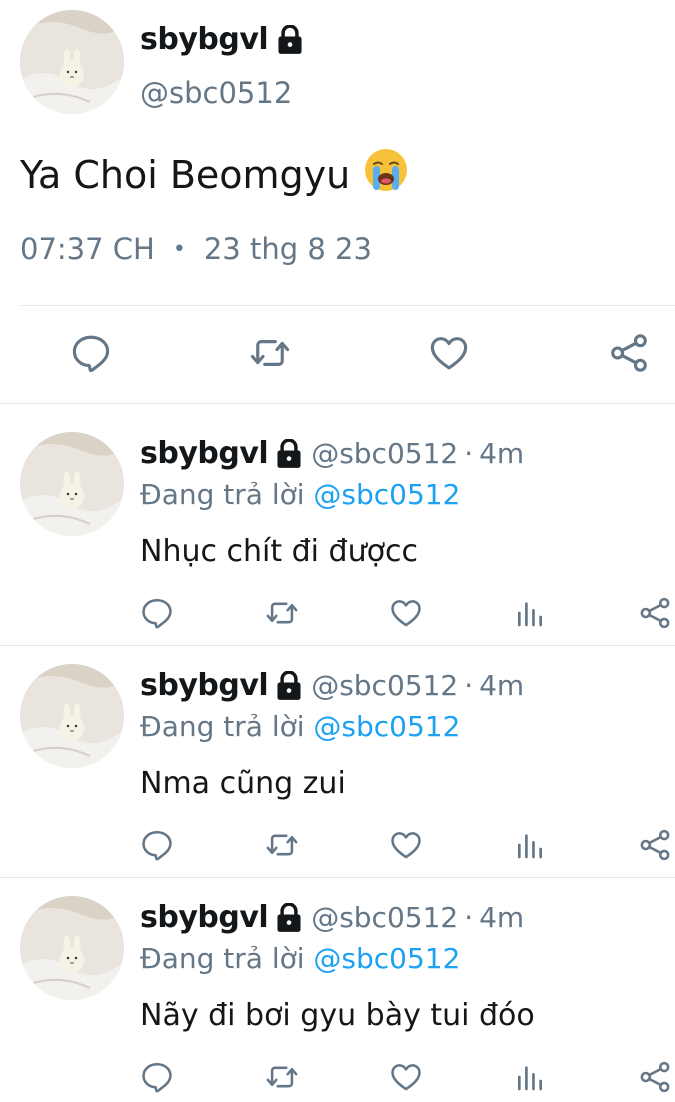  Describe the element at coordinates (337, 1015) in the screenshot. I see `reply-text: Nãy đi bơi gyu bày tui đóo` at that location.